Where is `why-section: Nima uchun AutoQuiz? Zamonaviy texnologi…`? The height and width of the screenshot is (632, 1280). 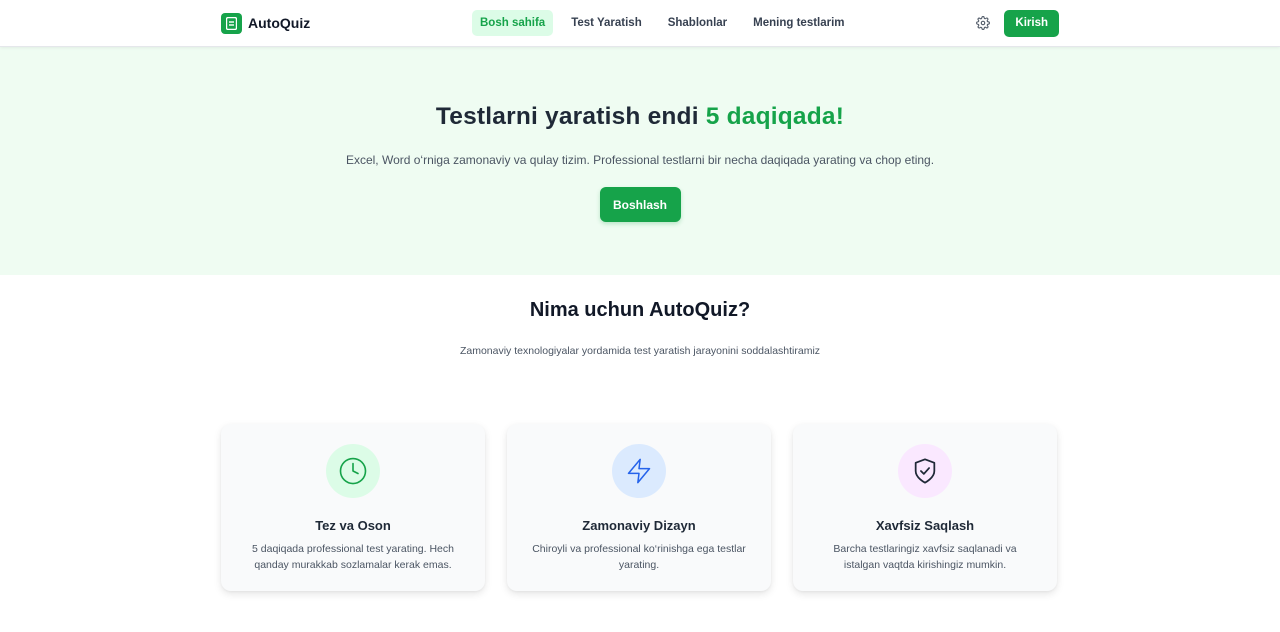
why-section: Nima uchun AutoQuiz? Zamonaviy texnologi… is located at coordinates (640, 316).